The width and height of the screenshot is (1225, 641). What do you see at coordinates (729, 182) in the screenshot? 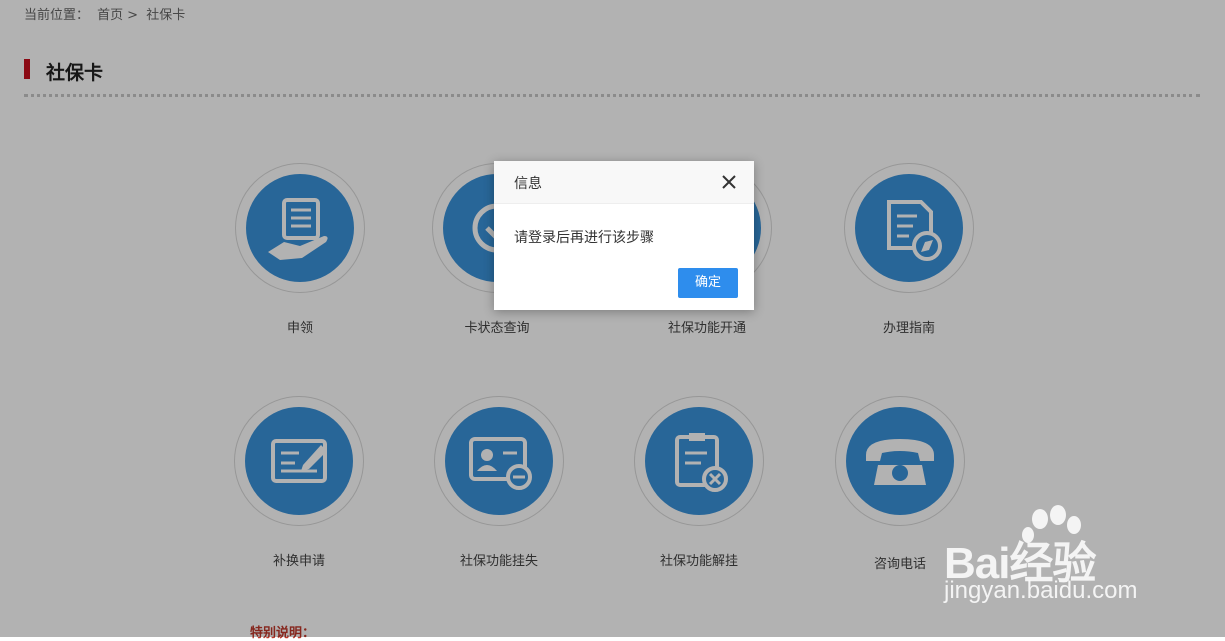
I see `close-icon` at bounding box center [729, 182].